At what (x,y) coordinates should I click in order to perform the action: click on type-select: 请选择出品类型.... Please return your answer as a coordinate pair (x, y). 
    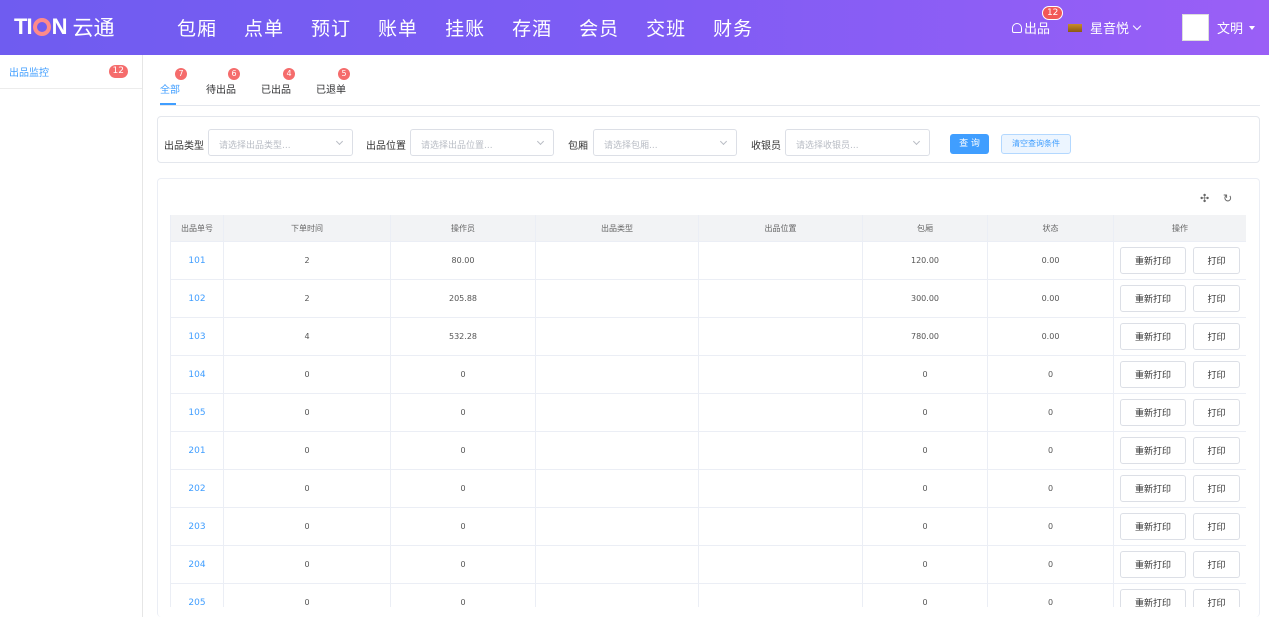
    Looking at the image, I should click on (280, 142).